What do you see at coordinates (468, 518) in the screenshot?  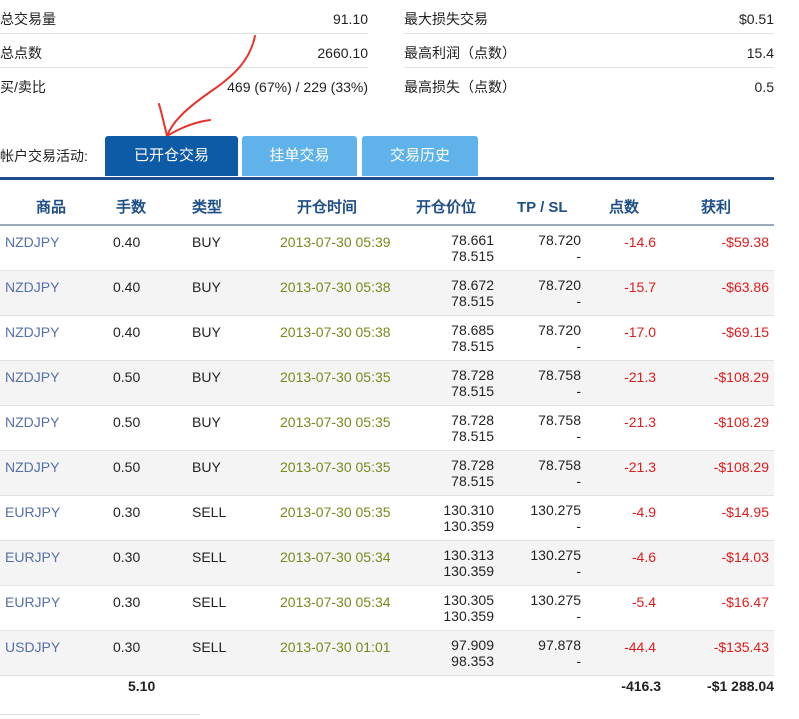 I see `open-price-value: 130.310 130.359` at bounding box center [468, 518].